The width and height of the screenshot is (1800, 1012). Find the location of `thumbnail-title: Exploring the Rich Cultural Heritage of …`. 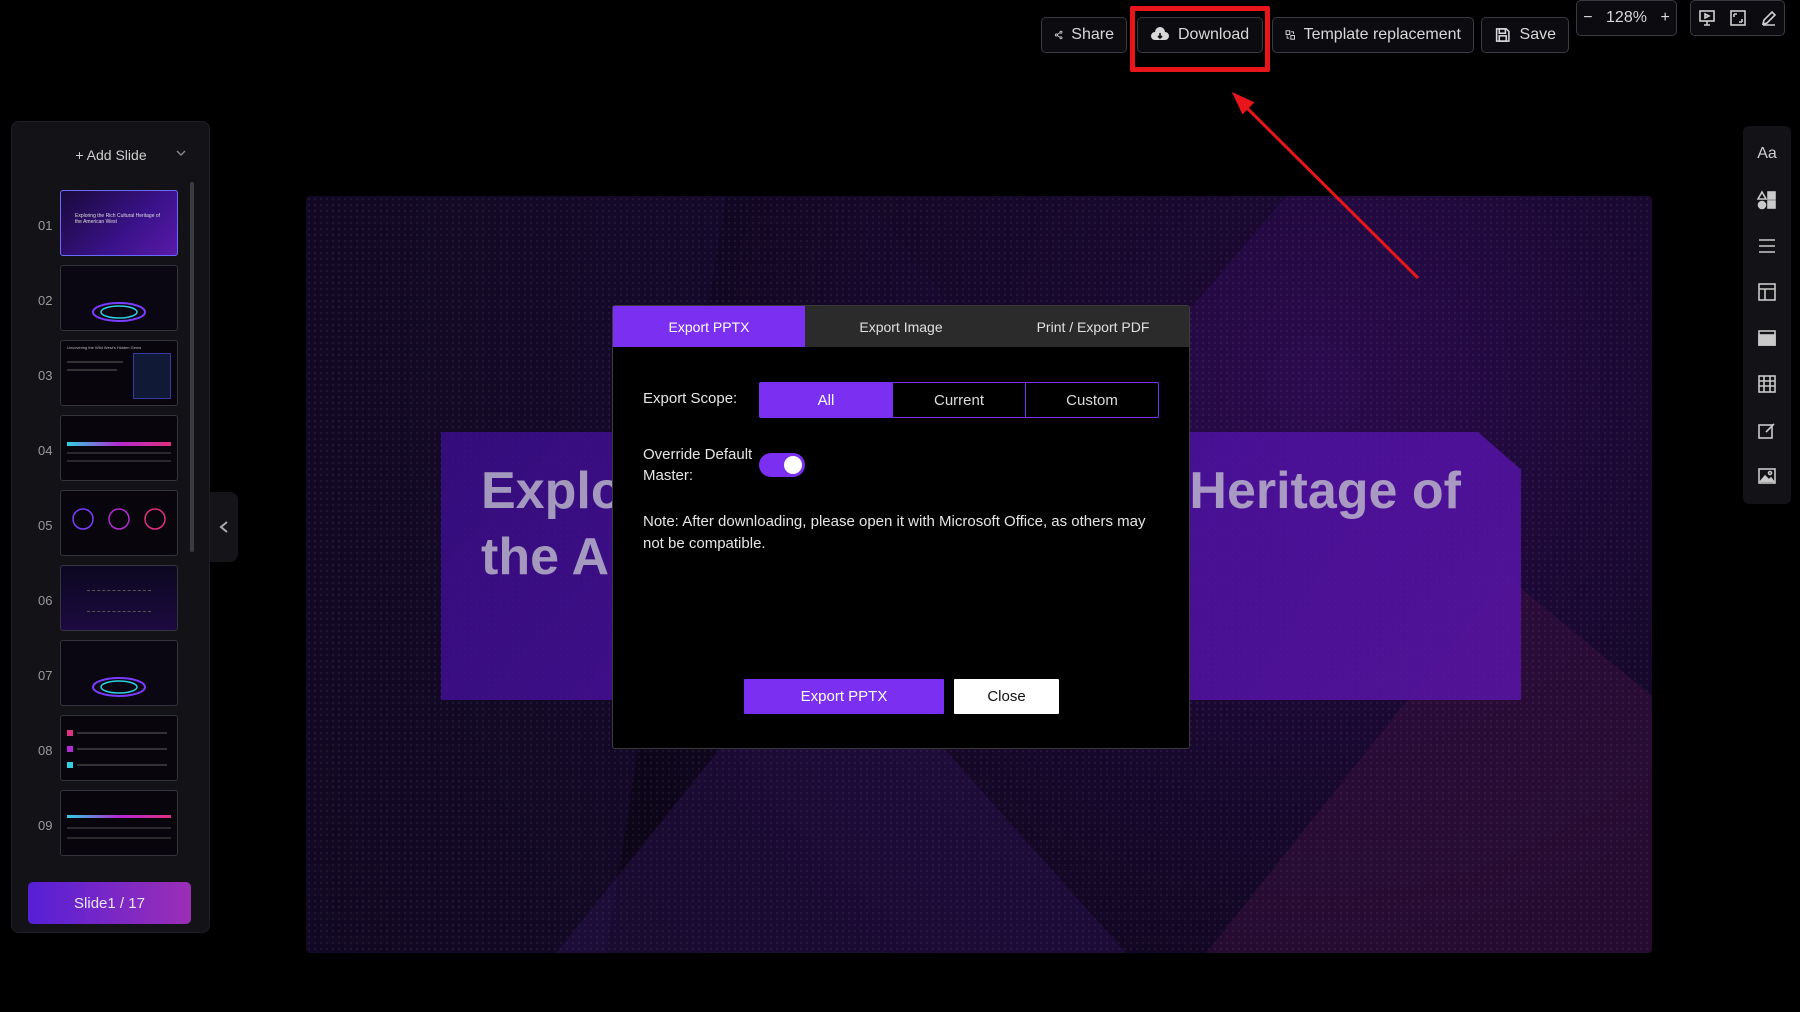

thumbnail-title: Exploring the Rich Cultural Heritage of … is located at coordinates (118, 219).